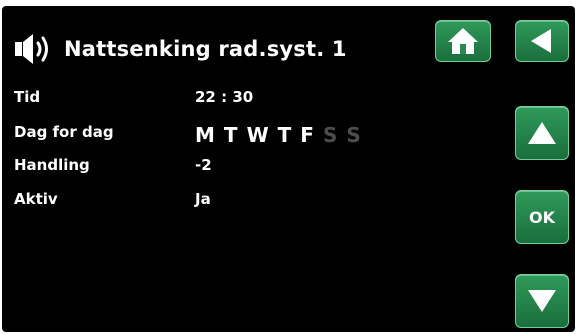 The height and width of the screenshot is (334, 580). What do you see at coordinates (27, 97) in the screenshot?
I see `time-label: Tid` at bounding box center [27, 97].